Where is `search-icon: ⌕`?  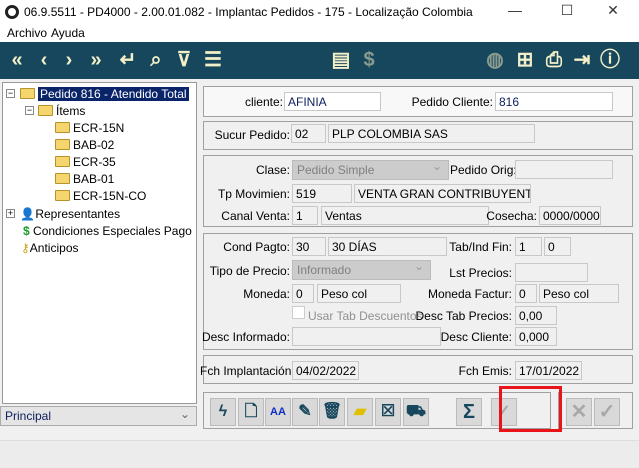
search-icon: ⌕ is located at coordinates (156, 60).